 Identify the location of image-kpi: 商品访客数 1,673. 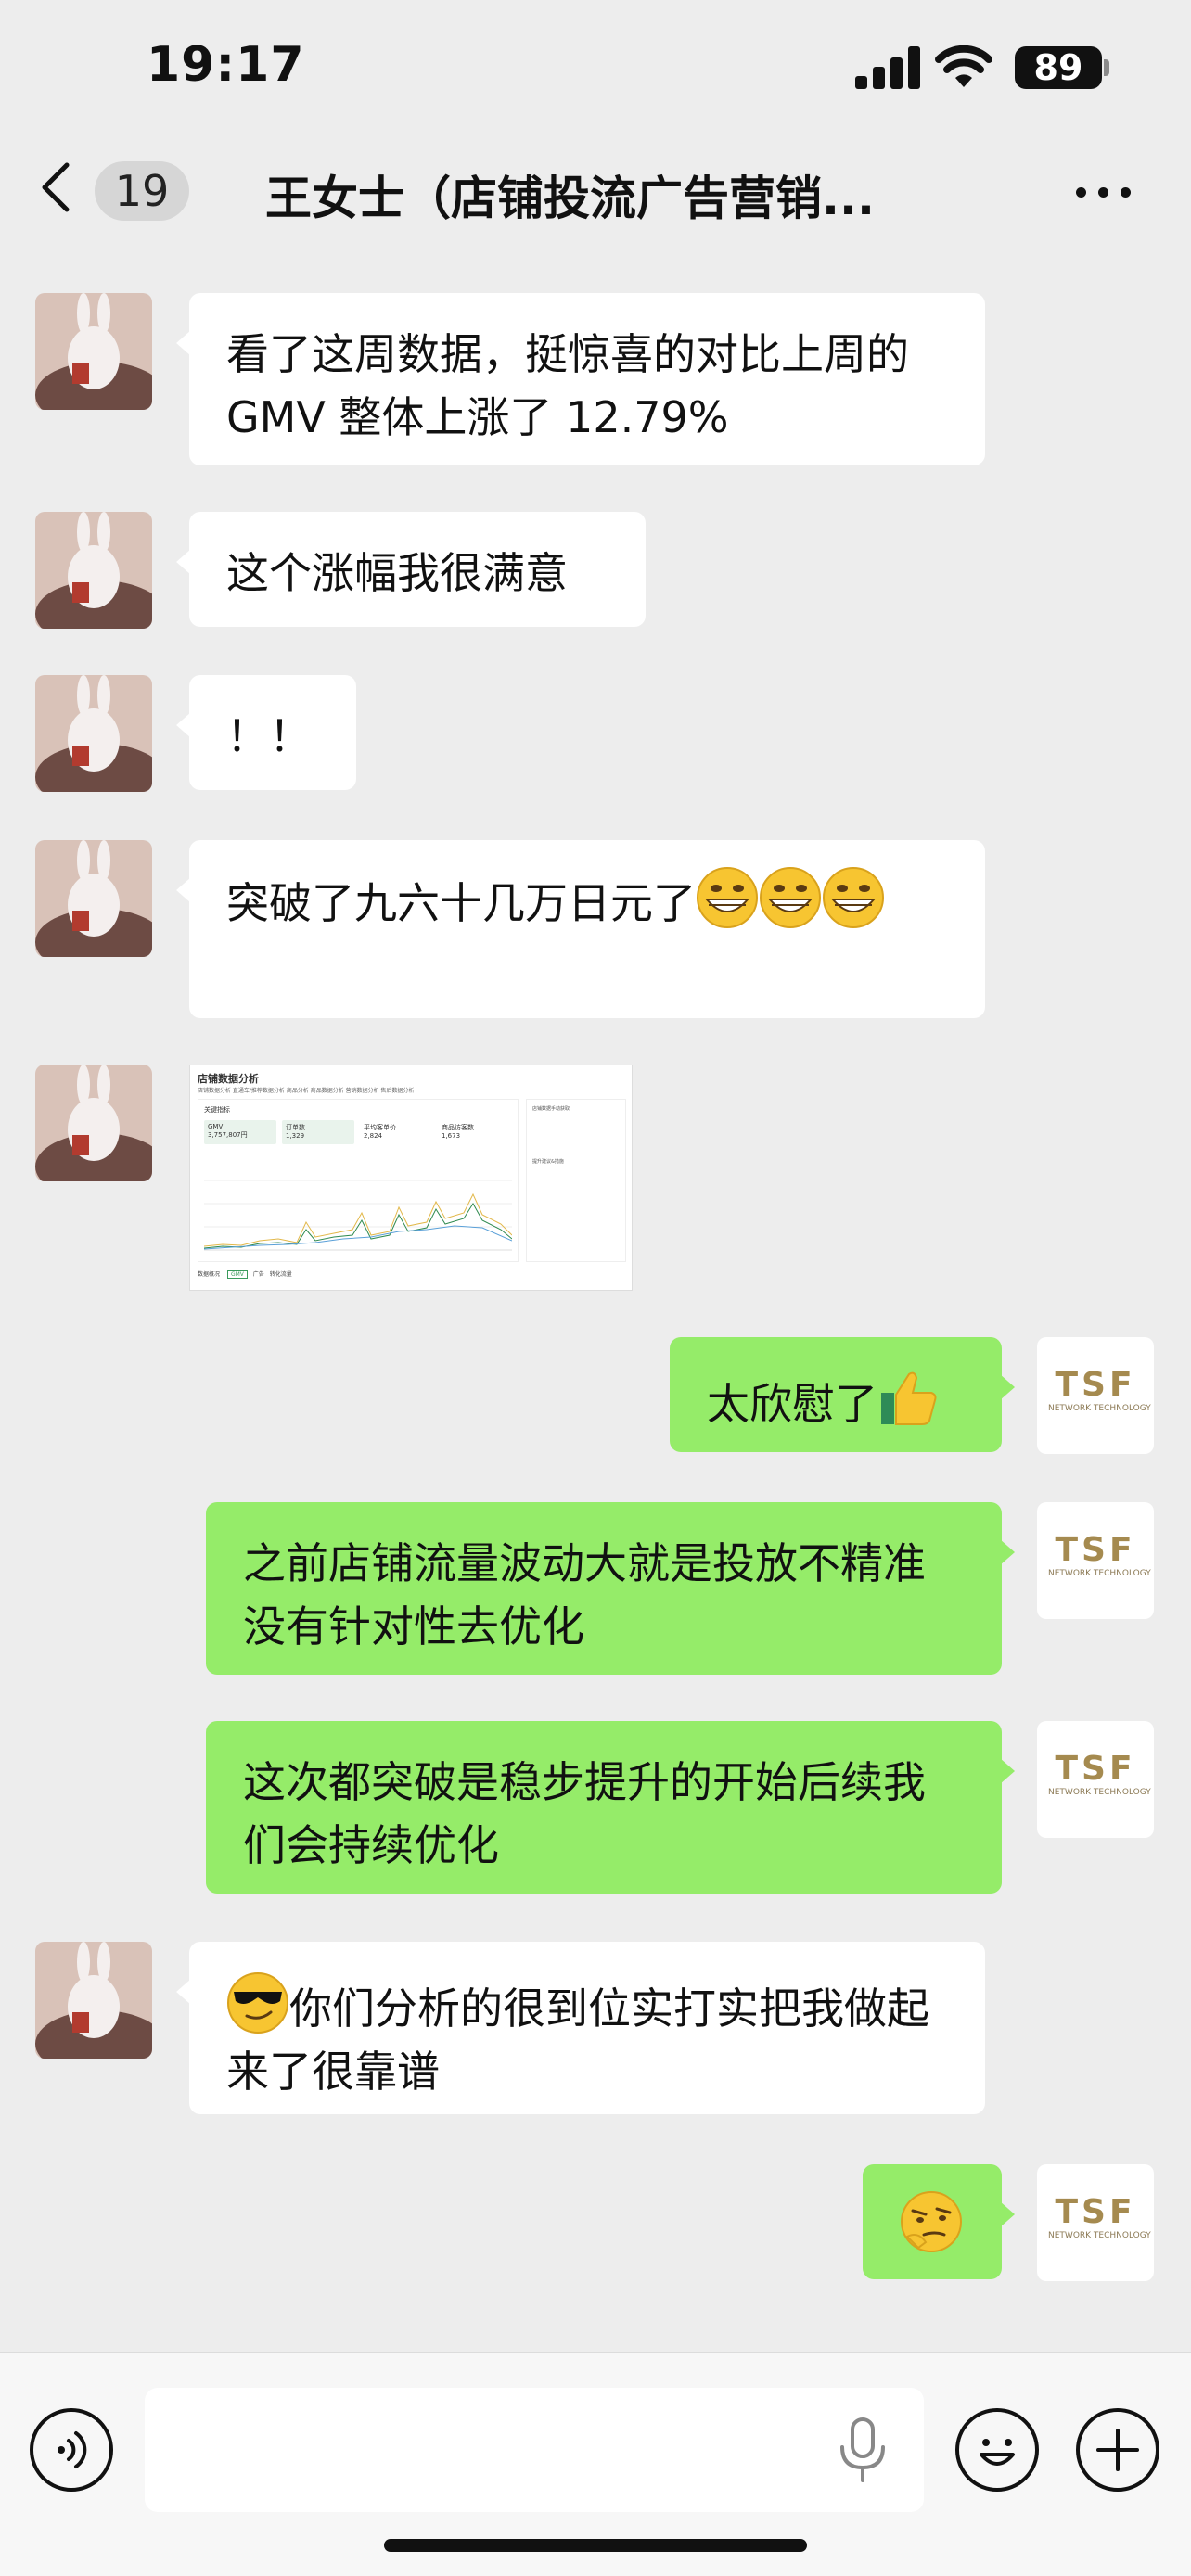
(474, 1132).